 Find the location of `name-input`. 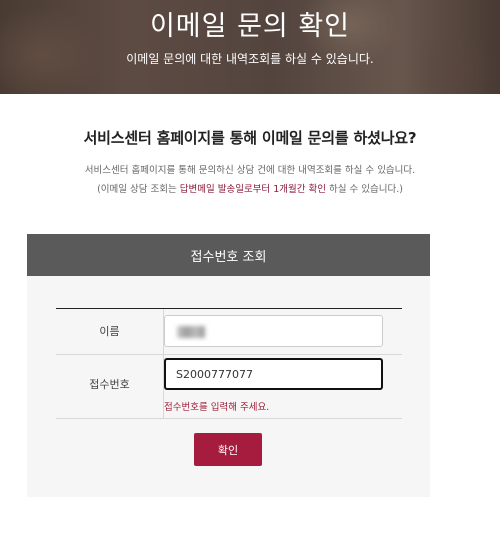

name-input is located at coordinates (273, 331).